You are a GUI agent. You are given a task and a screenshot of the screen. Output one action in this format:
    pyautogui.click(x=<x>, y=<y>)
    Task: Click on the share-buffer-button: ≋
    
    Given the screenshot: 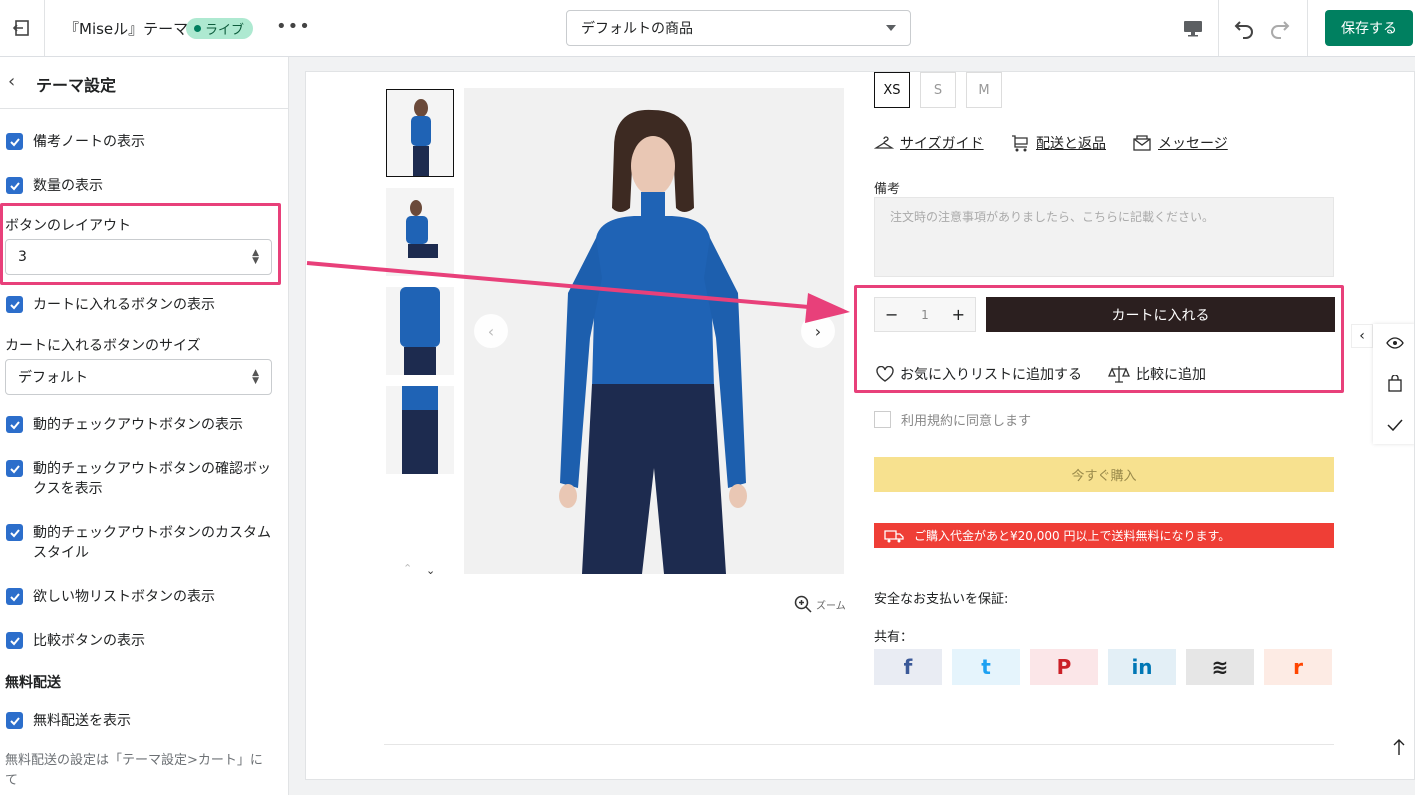 What is the action you would take?
    pyautogui.click(x=1220, y=667)
    